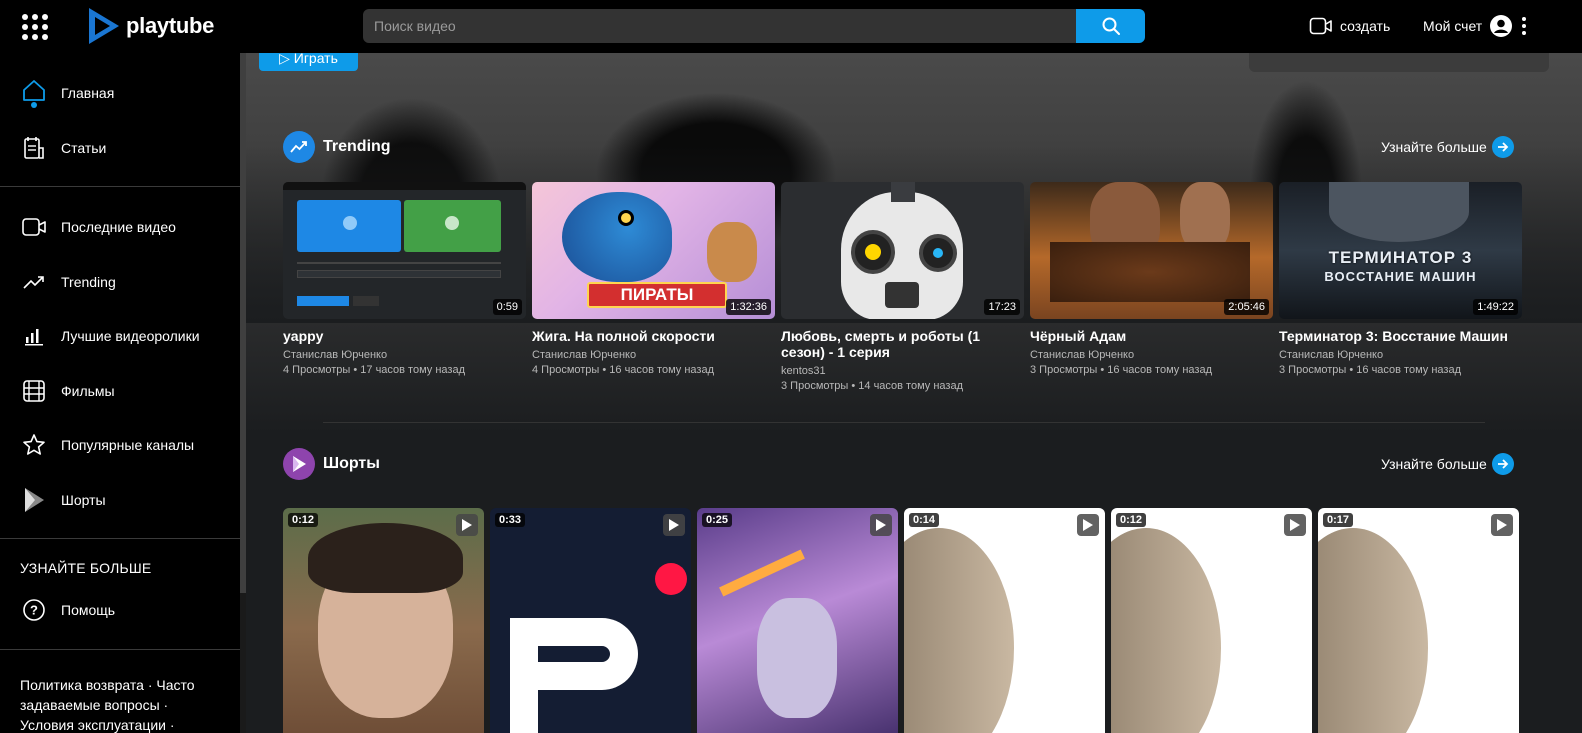  What do you see at coordinates (902, 371) in the screenshot?
I see `video-channel: kentos31` at bounding box center [902, 371].